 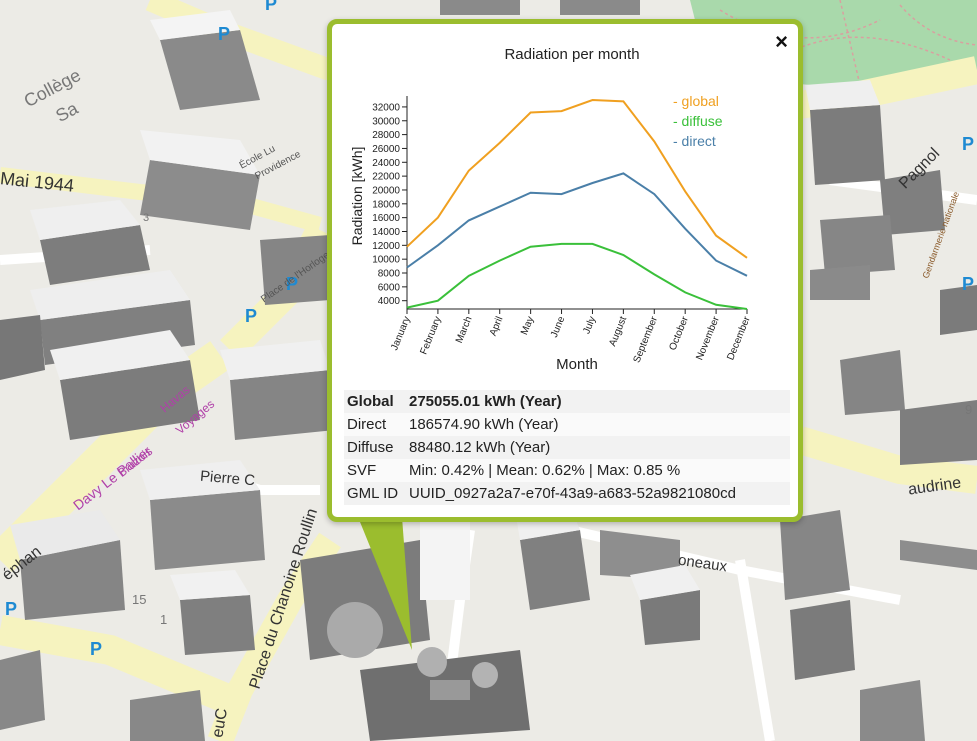 I want to click on legend-entry: - global, so click(x=696, y=101).